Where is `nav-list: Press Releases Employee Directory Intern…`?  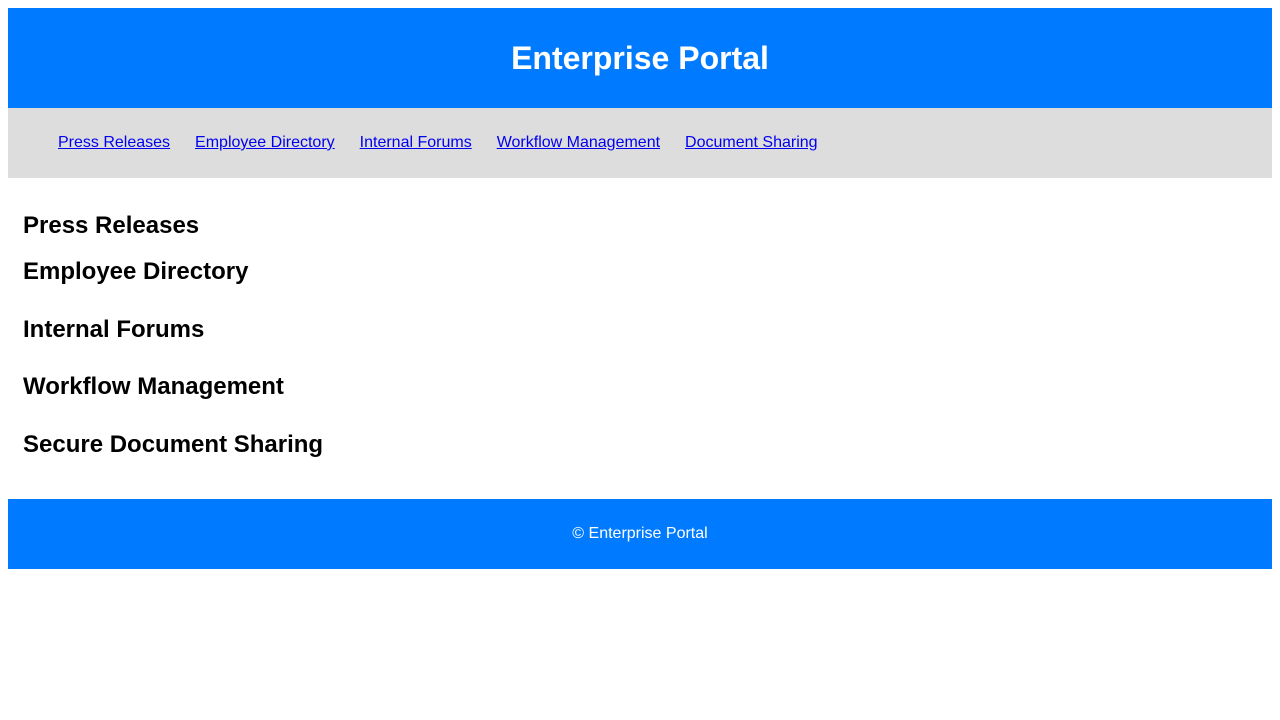
nav-list: Press Releases Employee Directory Intern… is located at coordinates (425, 143).